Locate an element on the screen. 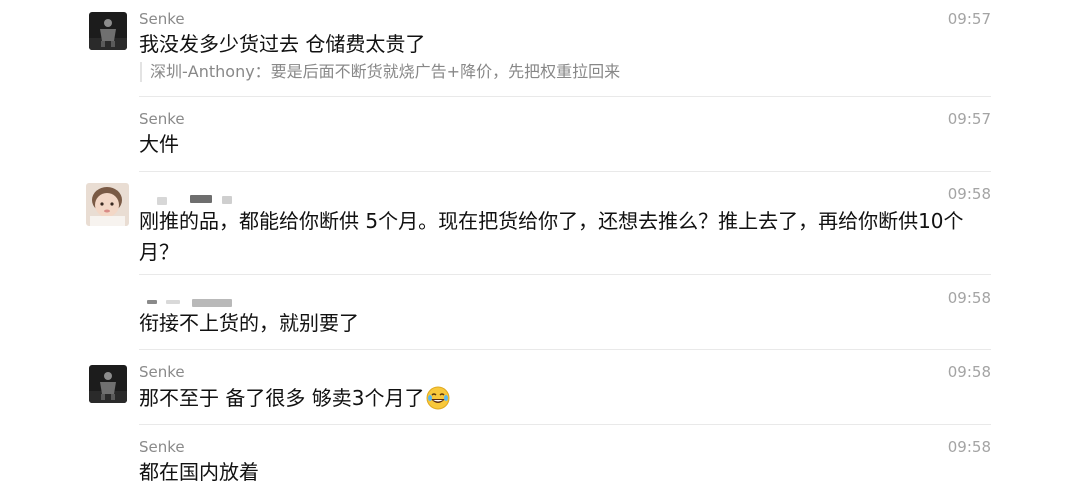 This screenshot has height=495, width=1080. baby-photo-avatar-icon is located at coordinates (107, 204).